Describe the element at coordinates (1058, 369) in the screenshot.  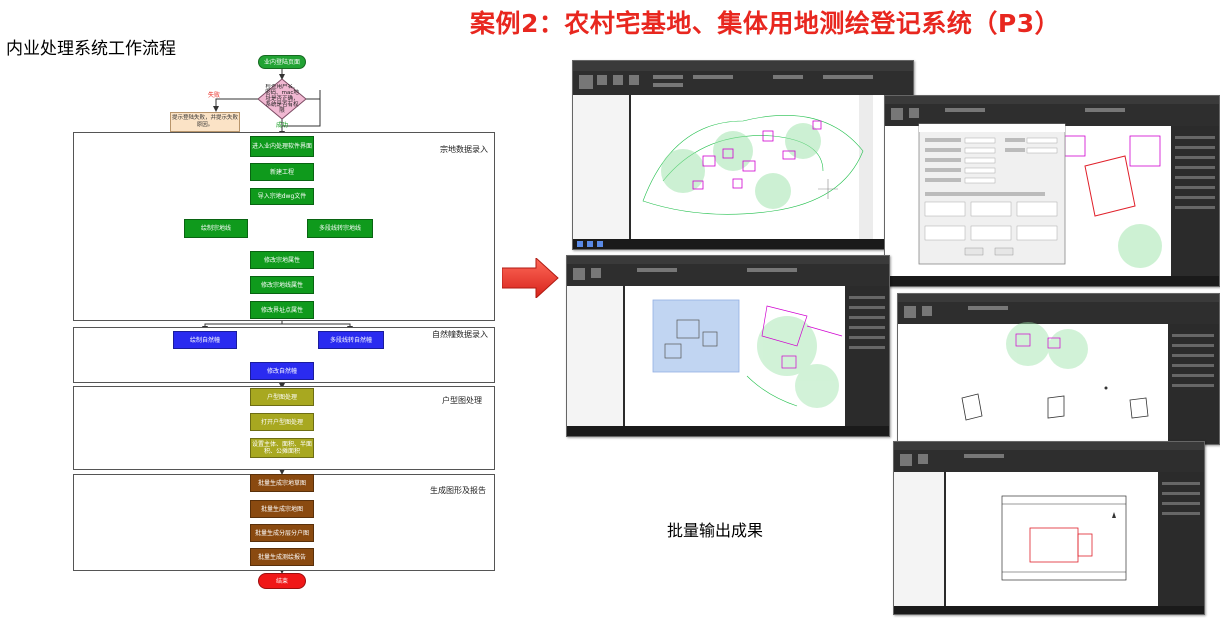
I see `cad-building-outlines-screenshot` at that location.